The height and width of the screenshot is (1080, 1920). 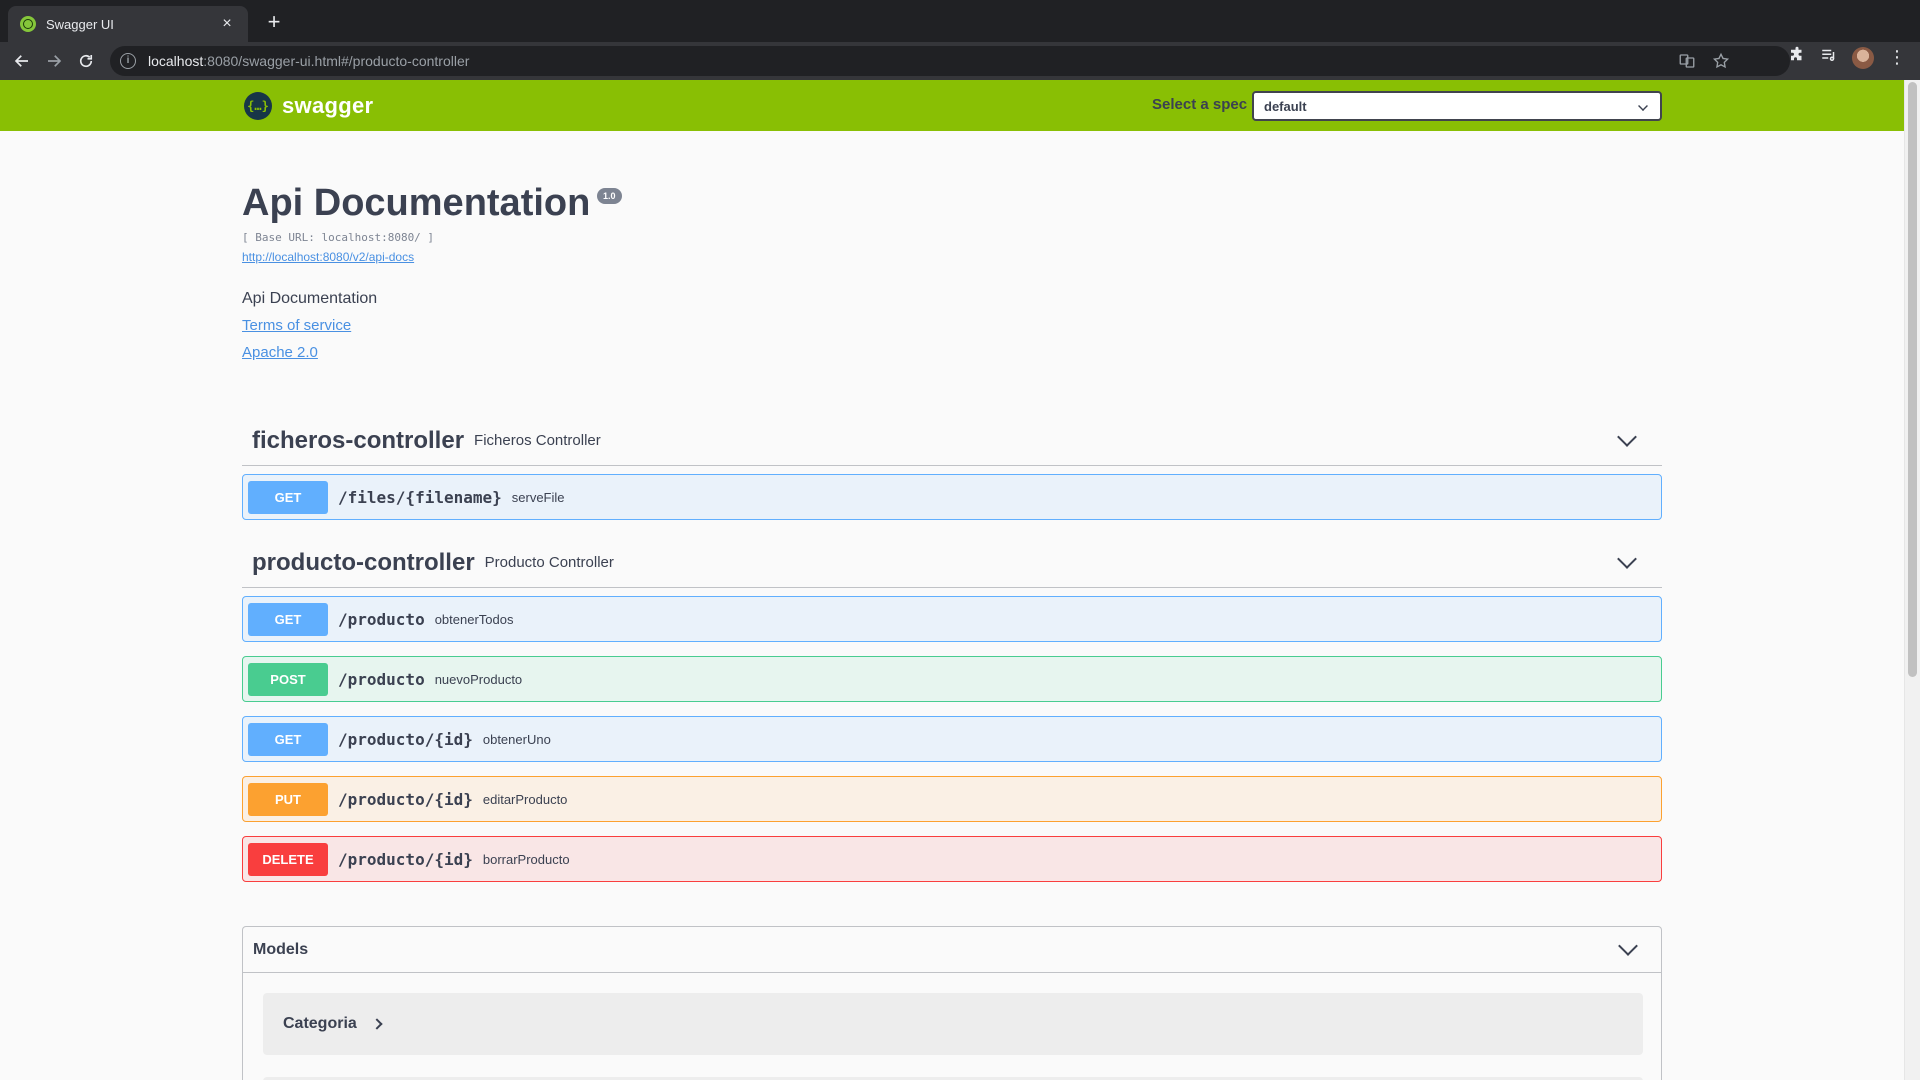 What do you see at coordinates (538, 497) in the screenshot?
I see `operation-summary: serveFile` at bounding box center [538, 497].